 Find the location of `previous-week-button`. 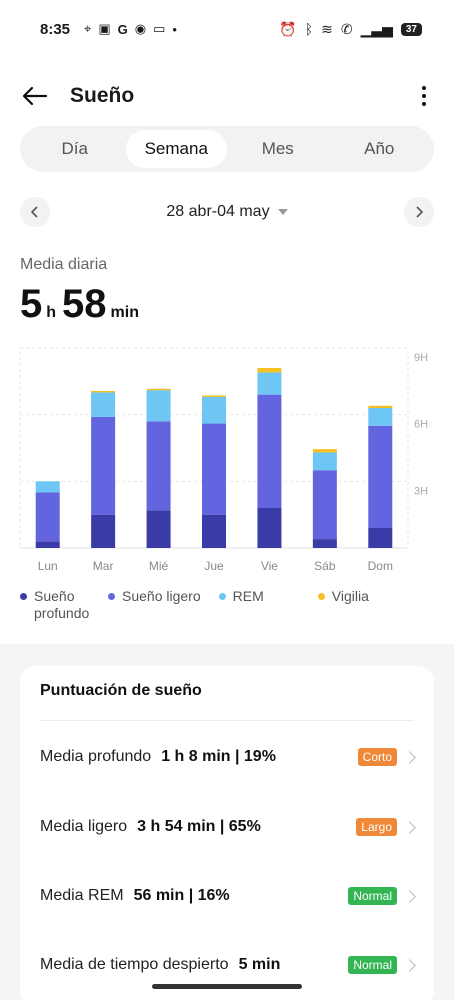

previous-week-button is located at coordinates (35, 212).